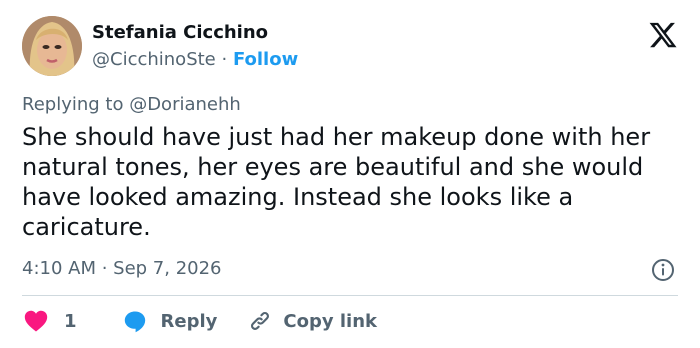 Image resolution: width=700 pixels, height=348 pixels. I want to click on reply-label: Reply, so click(189, 321).